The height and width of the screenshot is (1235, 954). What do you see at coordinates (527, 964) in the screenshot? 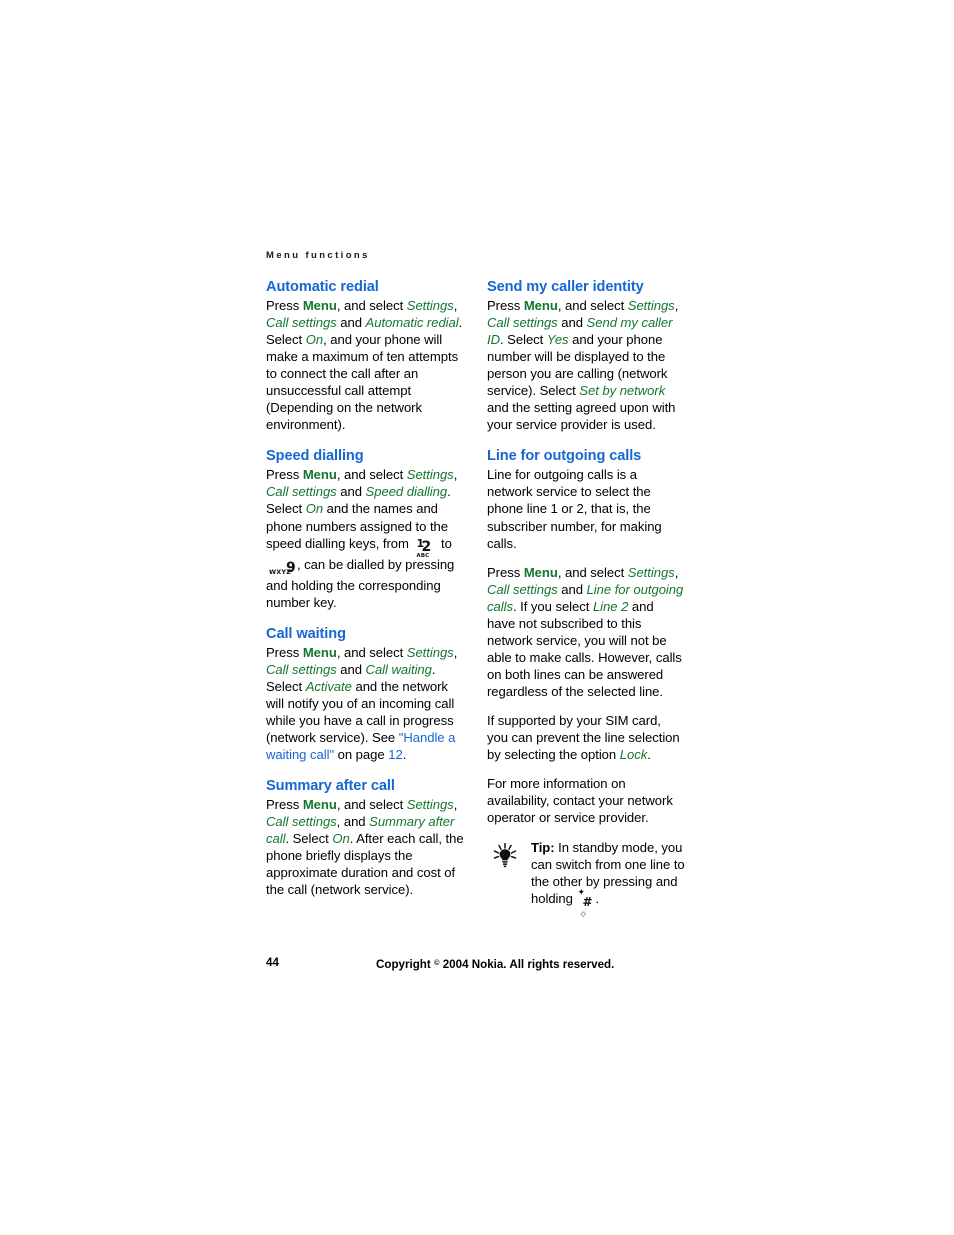
I see `copyright-suffix: 2004 Nokia. All rights reserved.` at bounding box center [527, 964].